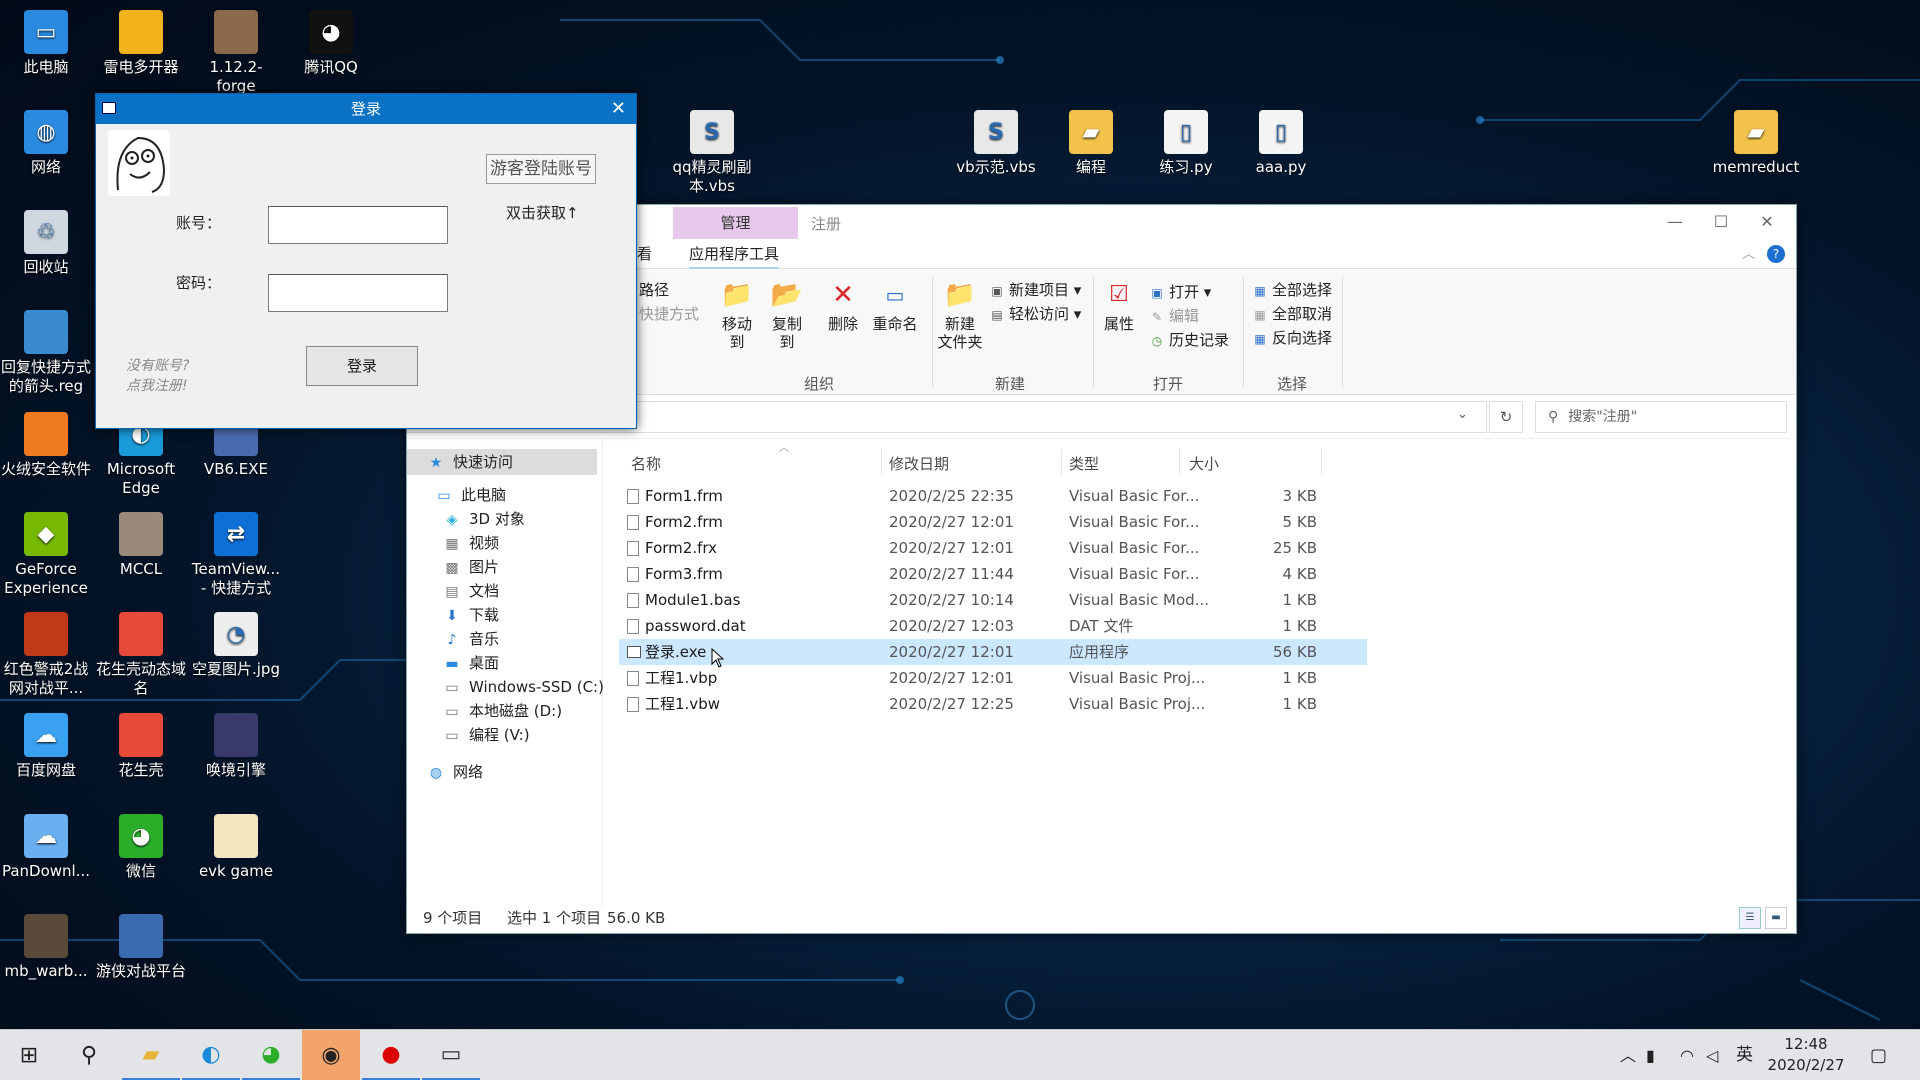  Describe the element at coordinates (895, 306) in the screenshot. I see `rename-button: ▭ 重命名` at that location.